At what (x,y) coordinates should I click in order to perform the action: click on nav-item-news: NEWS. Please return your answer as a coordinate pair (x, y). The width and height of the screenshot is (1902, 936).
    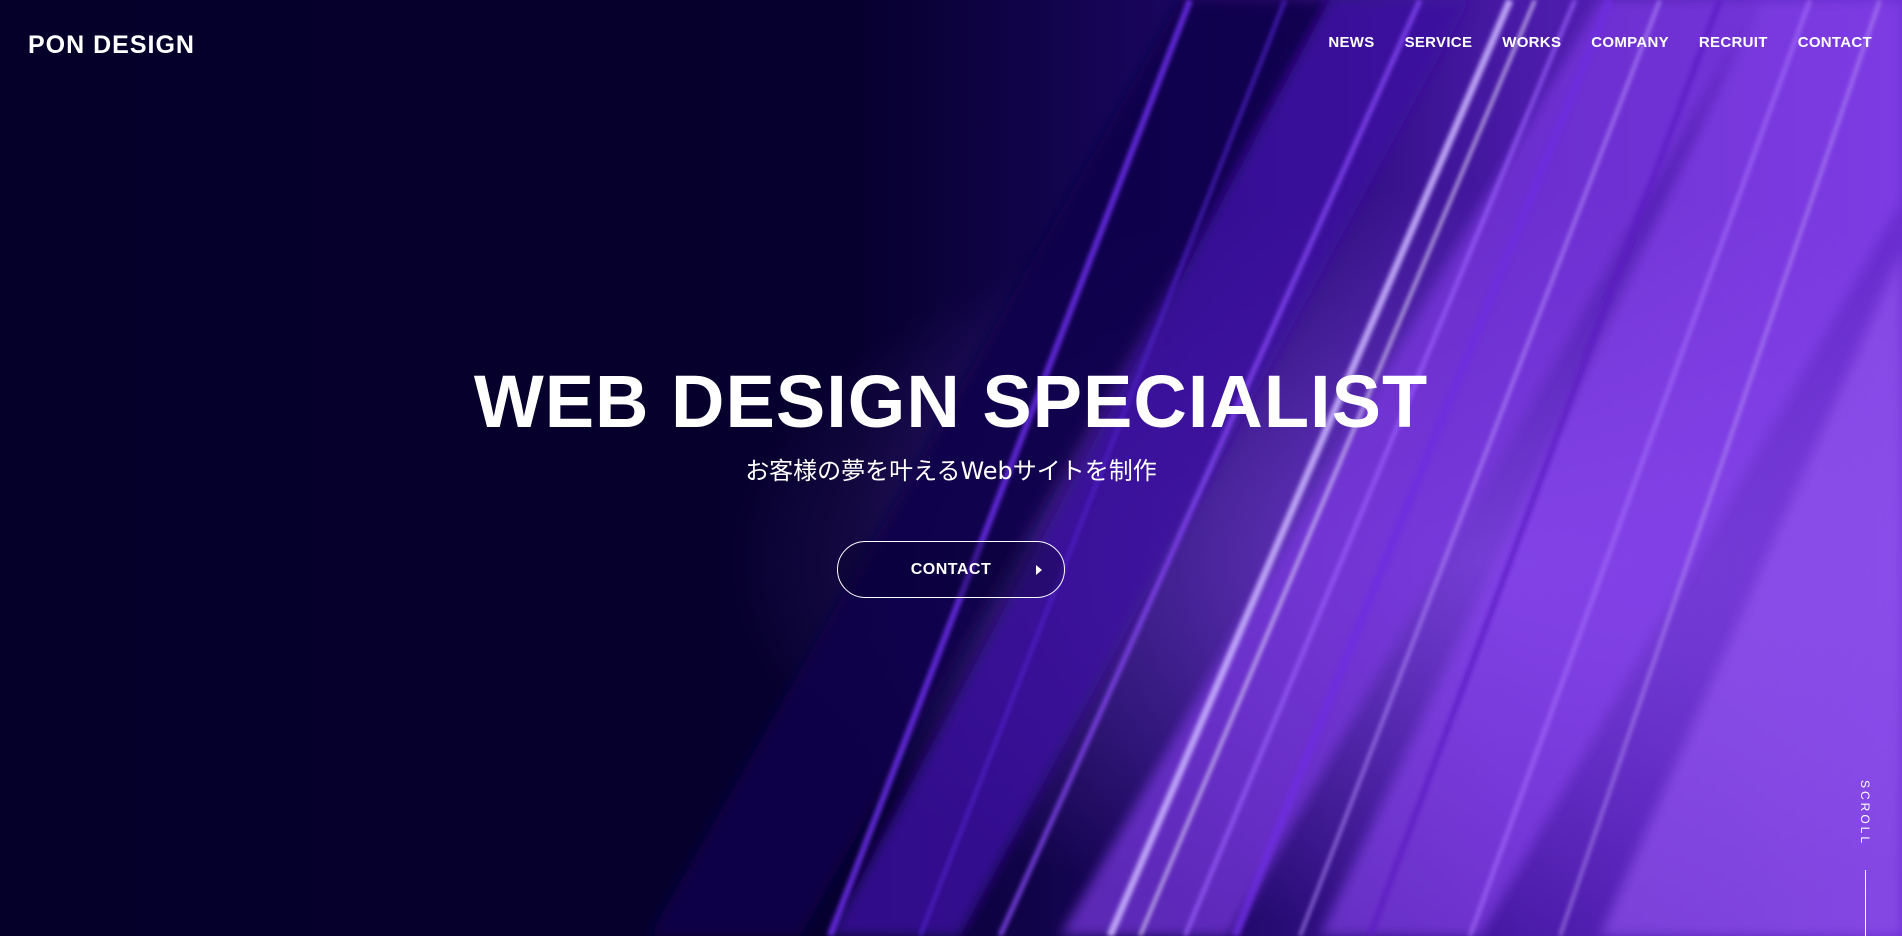
    Looking at the image, I should click on (1351, 43).